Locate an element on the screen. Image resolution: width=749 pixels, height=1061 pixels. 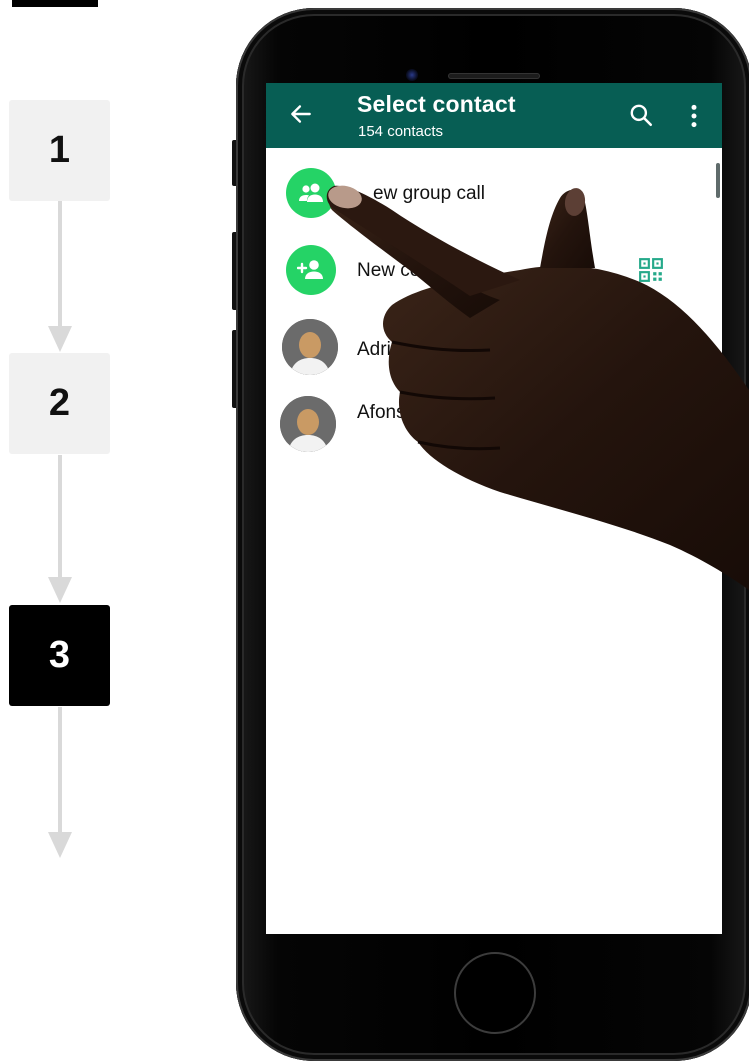
more-vertical-icon is located at coordinates (694, 116).